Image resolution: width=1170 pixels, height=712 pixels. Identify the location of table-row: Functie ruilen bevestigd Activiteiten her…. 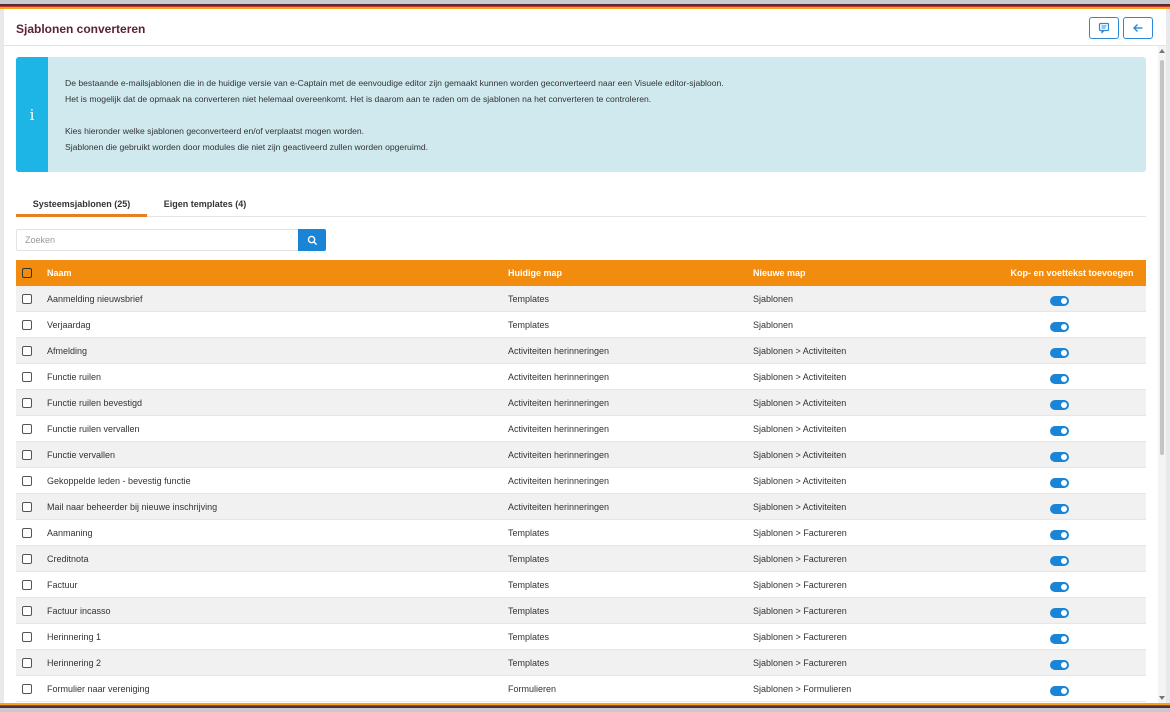
(581, 403).